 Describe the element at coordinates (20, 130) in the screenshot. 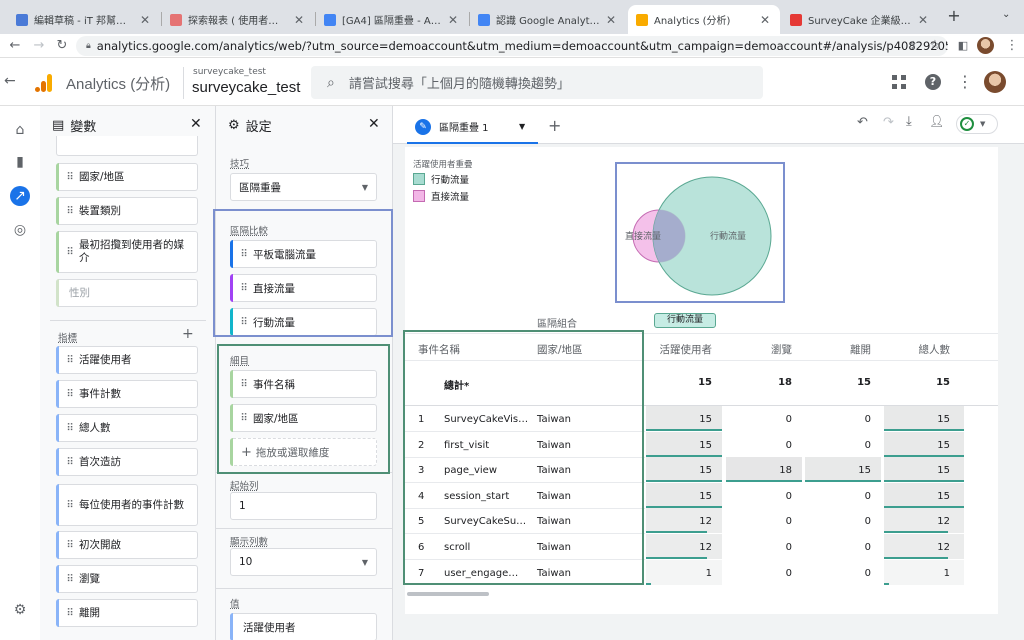

I see `home-icon: ⌂` at that location.